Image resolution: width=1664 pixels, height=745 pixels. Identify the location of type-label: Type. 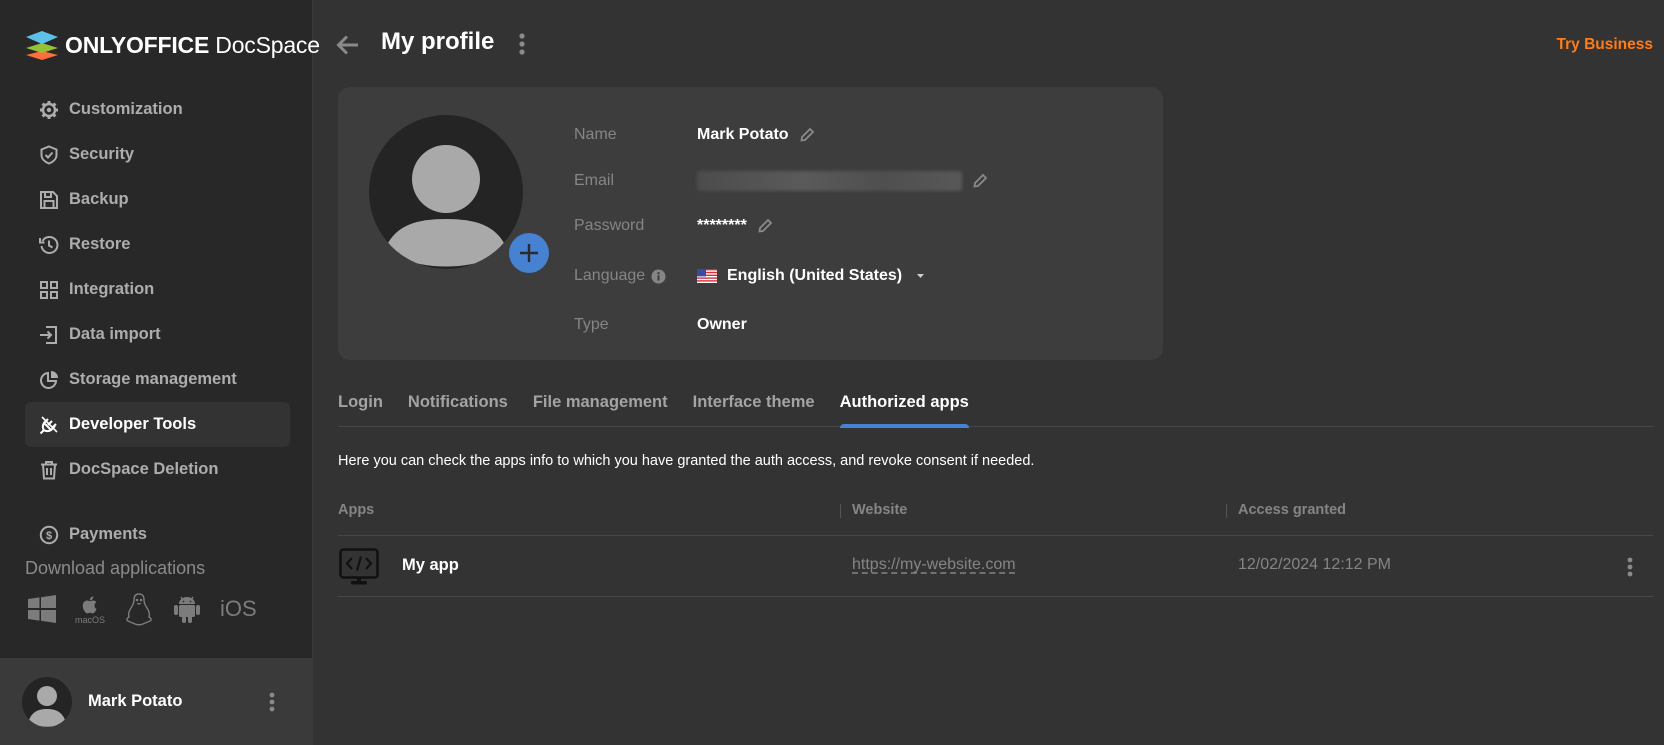
(591, 324).